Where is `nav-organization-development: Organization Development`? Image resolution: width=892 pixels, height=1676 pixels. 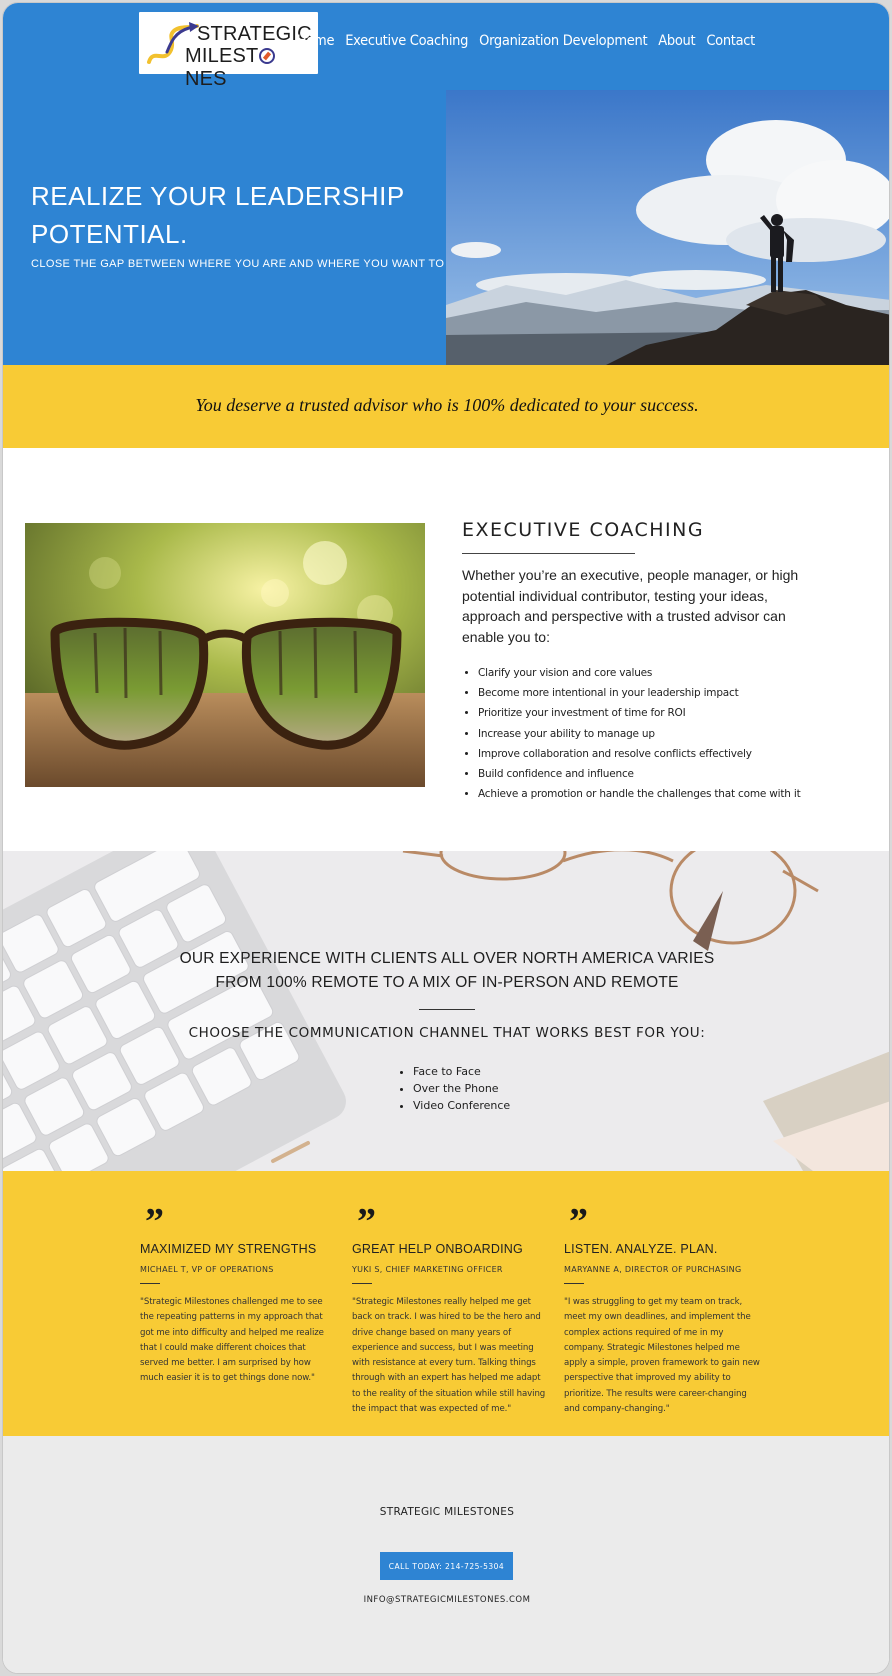
nav-organization-development: Organization Development is located at coordinates (563, 41).